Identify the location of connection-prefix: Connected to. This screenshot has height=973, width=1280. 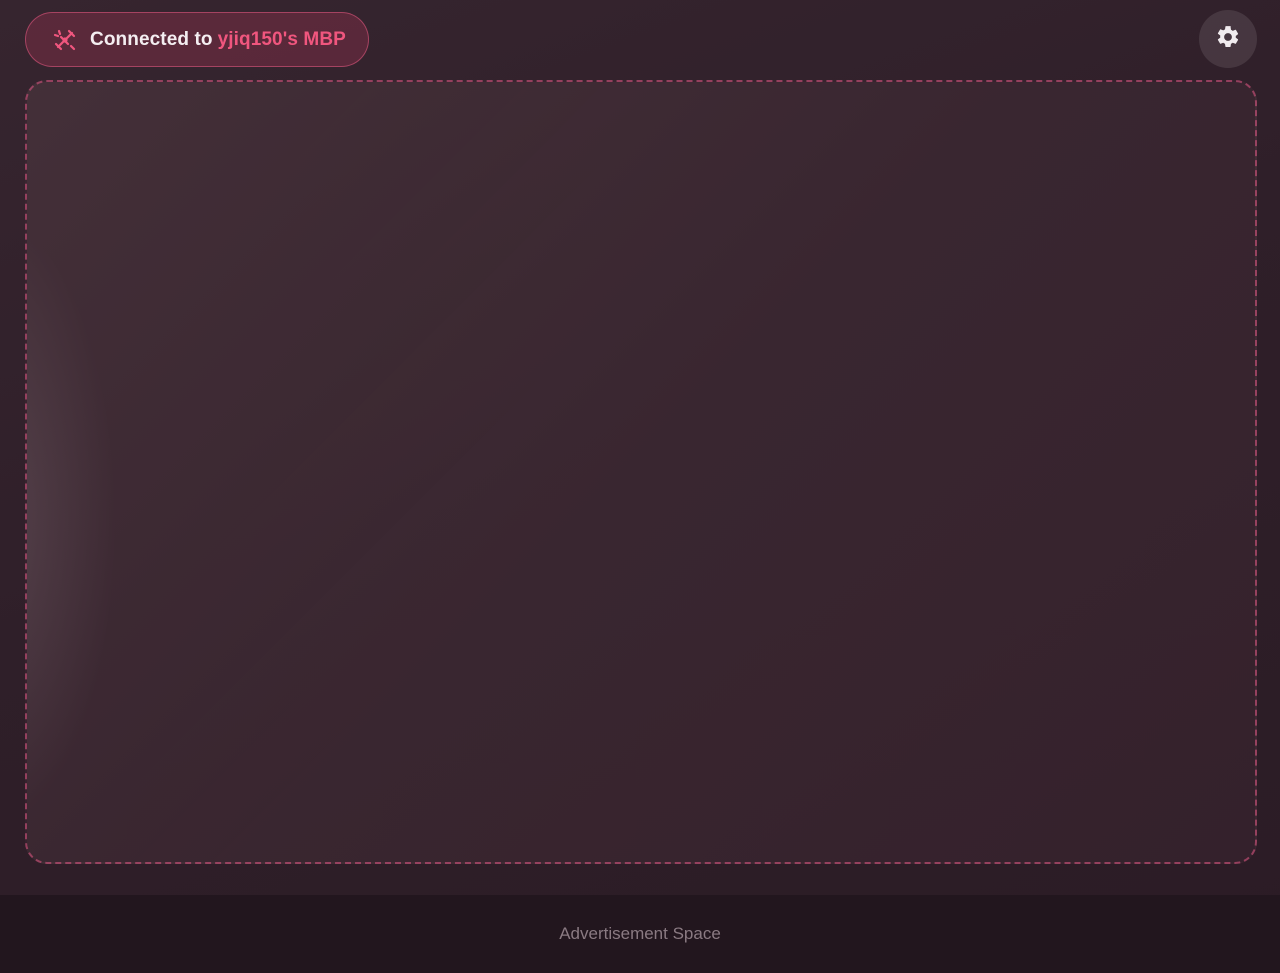
(151, 39).